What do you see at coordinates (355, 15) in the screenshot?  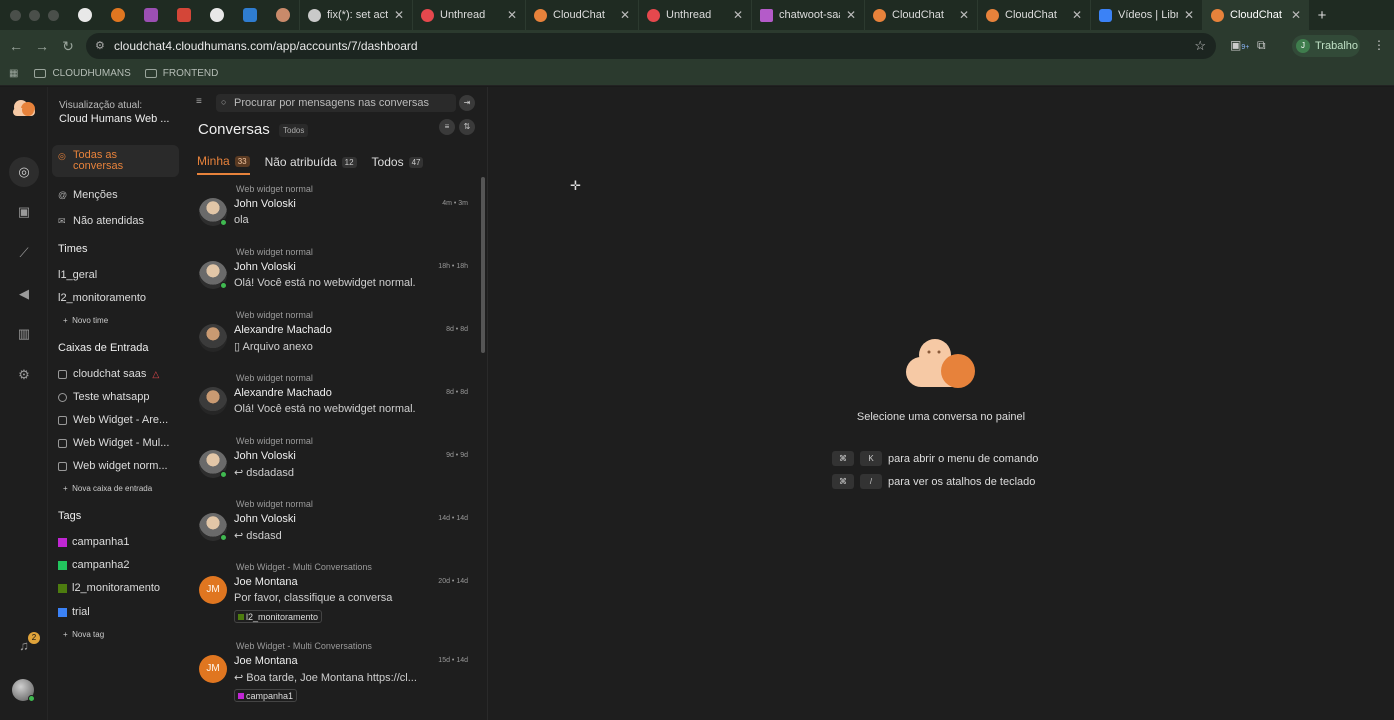 I see `browser-tab: fix(*): set activ ✕` at bounding box center [355, 15].